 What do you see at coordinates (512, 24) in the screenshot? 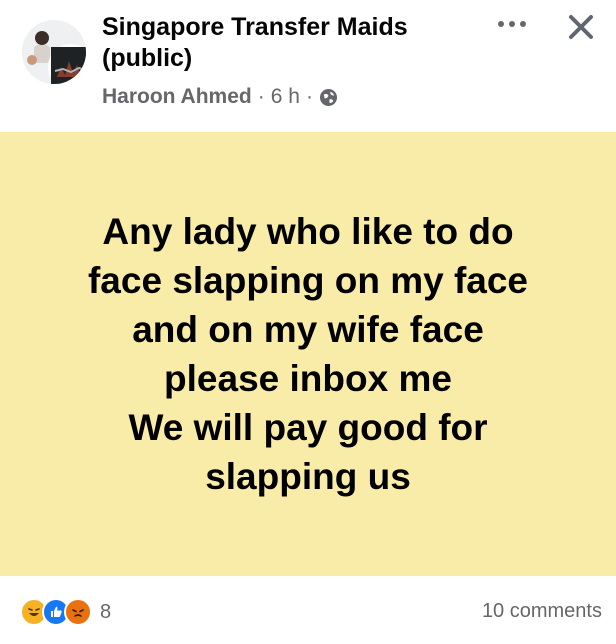
I see `more-options-icon` at bounding box center [512, 24].